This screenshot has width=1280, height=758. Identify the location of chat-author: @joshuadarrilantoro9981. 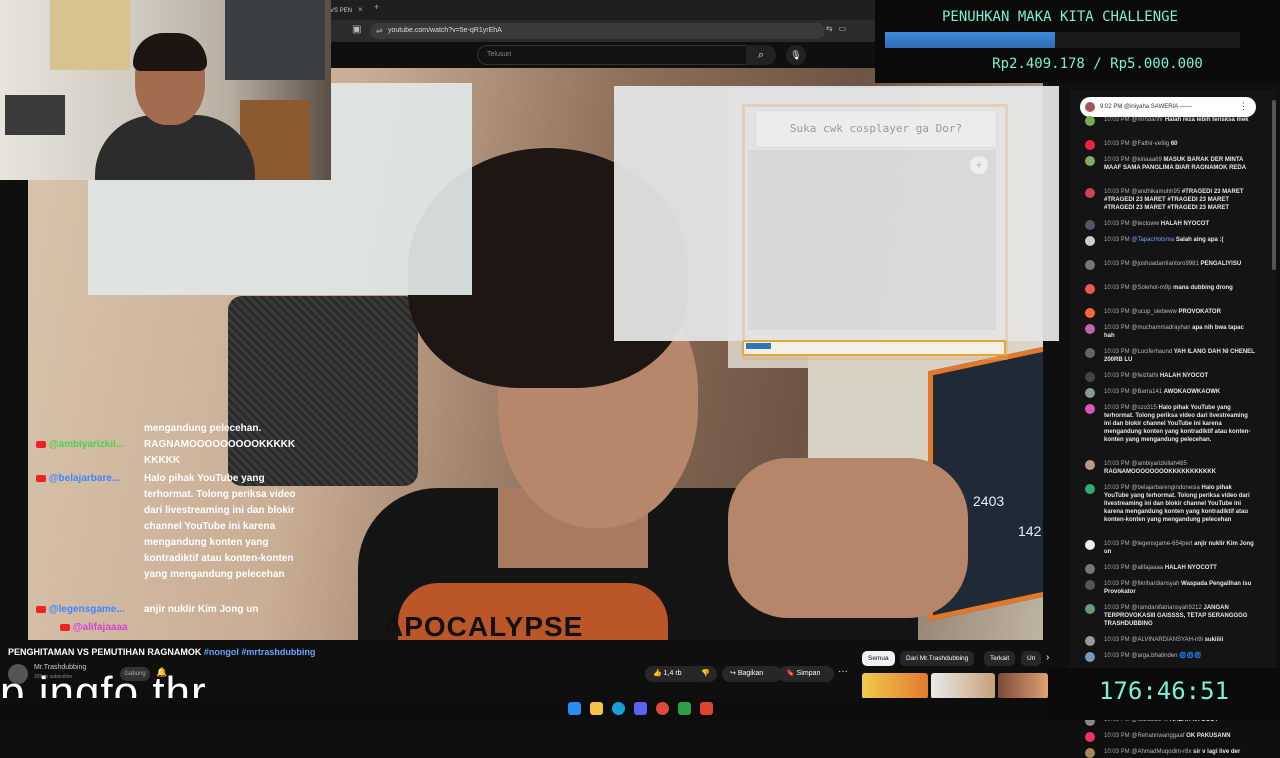
(1164, 264).